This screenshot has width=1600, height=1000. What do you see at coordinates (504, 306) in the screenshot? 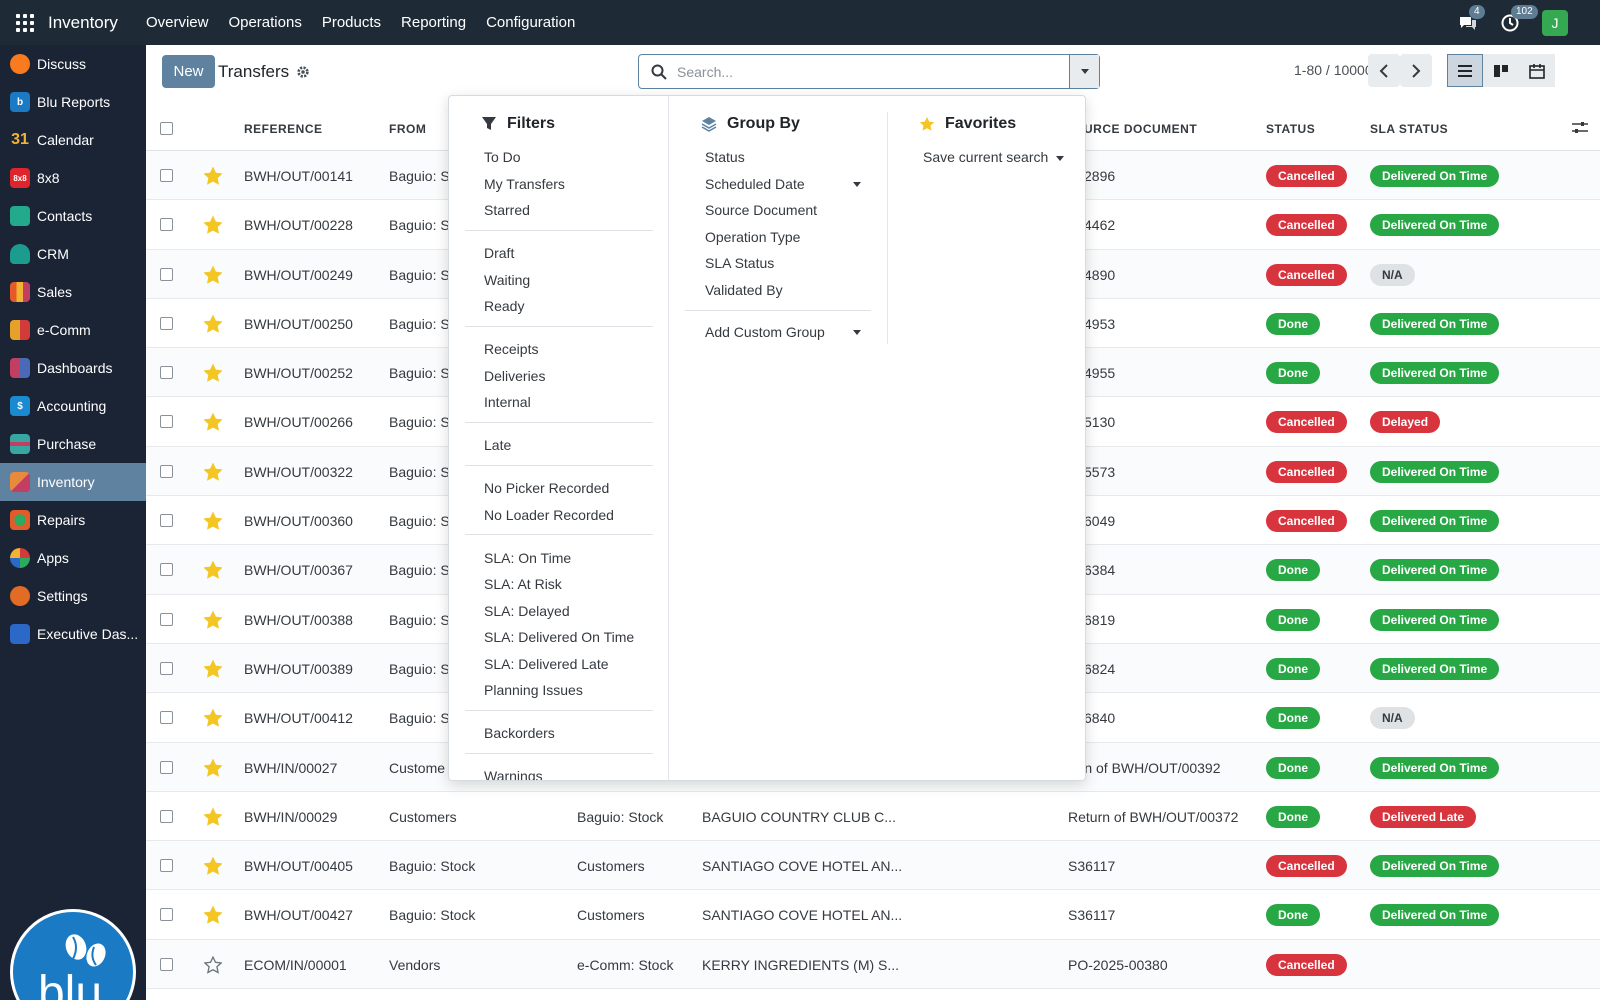
I see `filter-ready: Ready` at bounding box center [504, 306].